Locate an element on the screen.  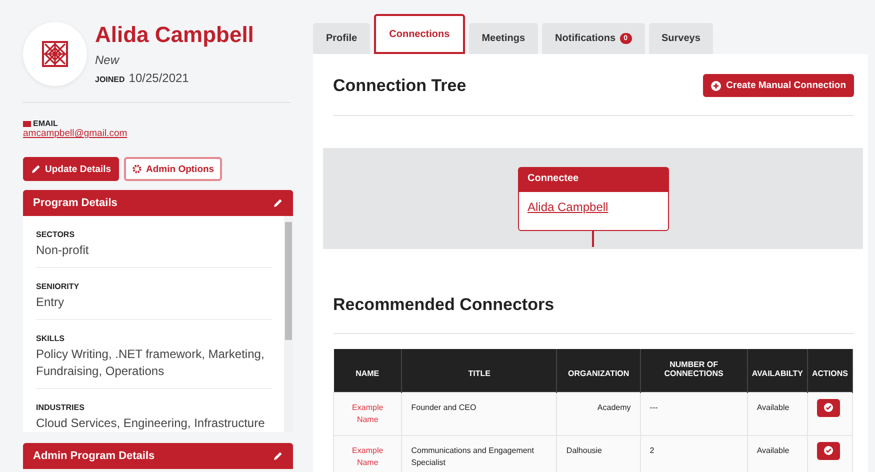
field-value: Policy Writing, .NET framework, Marketing, Fundraising, Operations is located at coordinates (151, 363).